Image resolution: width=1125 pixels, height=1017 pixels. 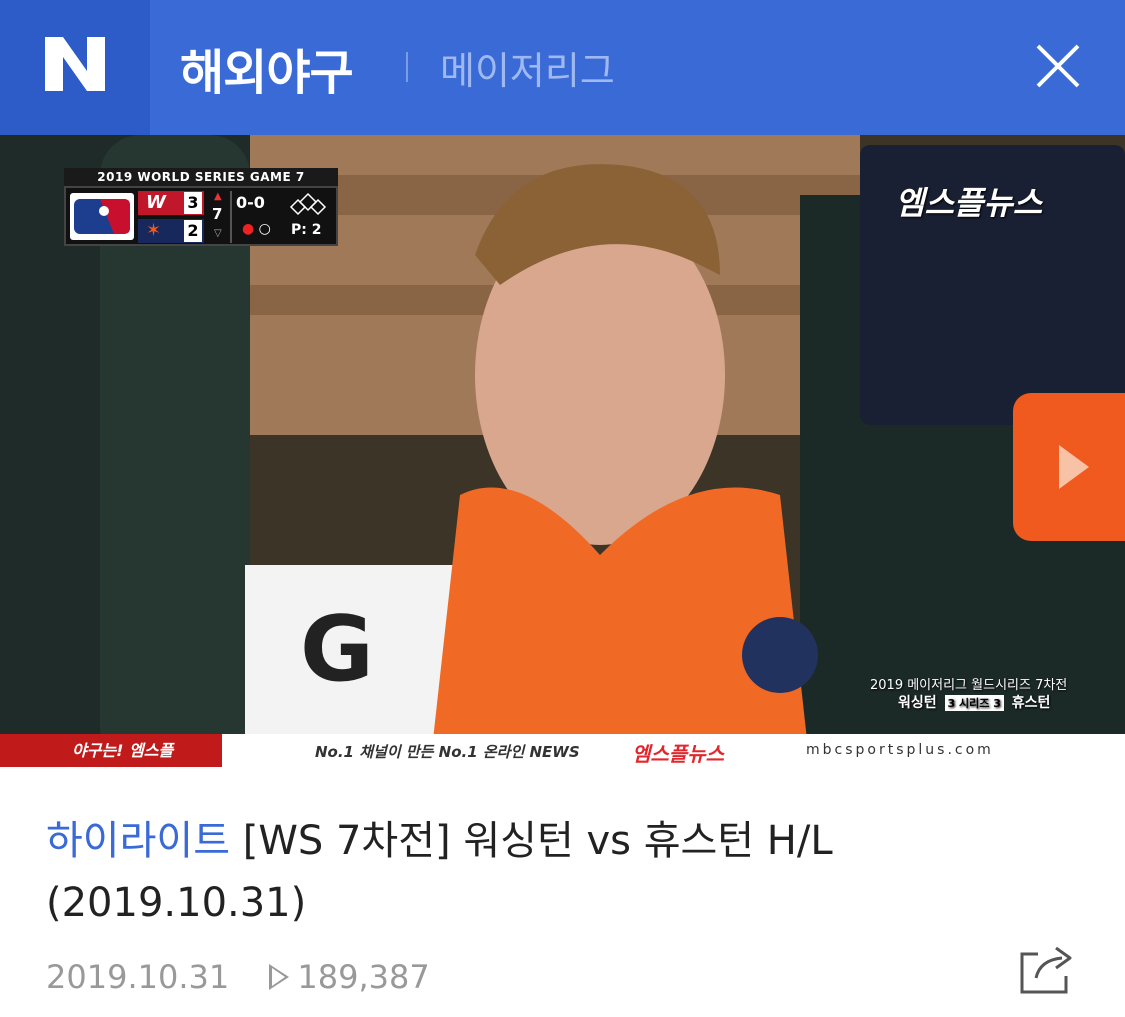 What do you see at coordinates (111, 750) in the screenshot?
I see `banner-left-logo: 야구는! 엠스플` at bounding box center [111, 750].